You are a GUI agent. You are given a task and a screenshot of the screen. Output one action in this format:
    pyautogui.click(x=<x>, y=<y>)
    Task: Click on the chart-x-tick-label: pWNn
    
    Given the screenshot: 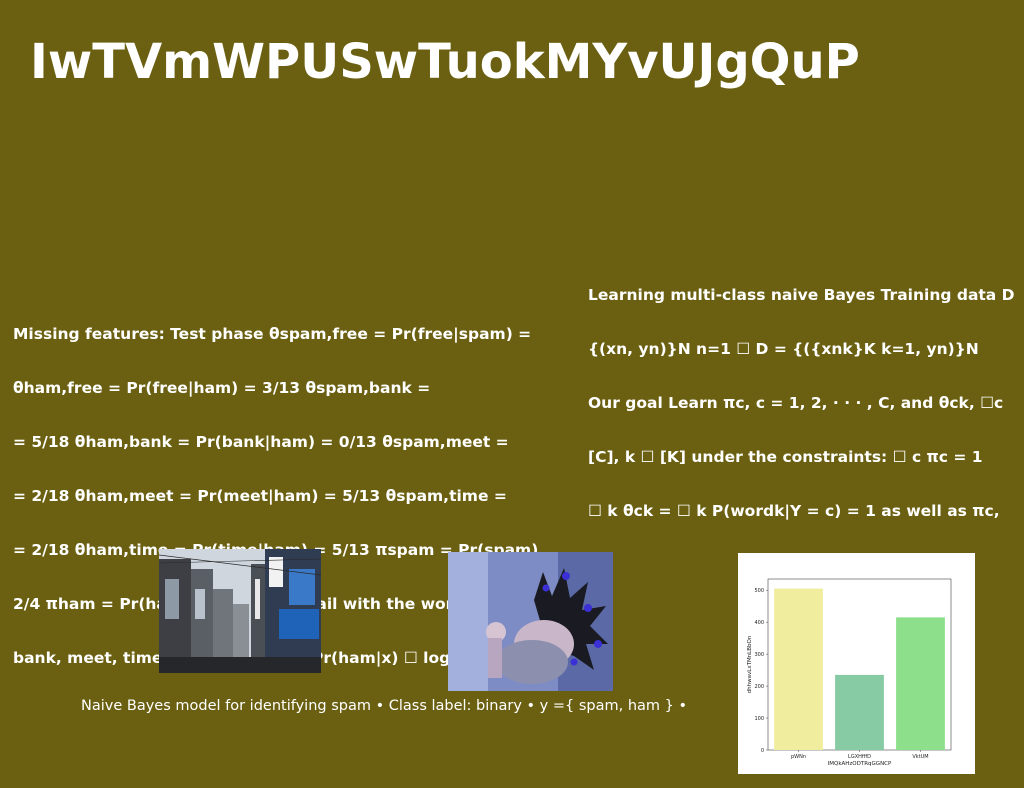 What is the action you would take?
    pyautogui.click(x=798, y=757)
    